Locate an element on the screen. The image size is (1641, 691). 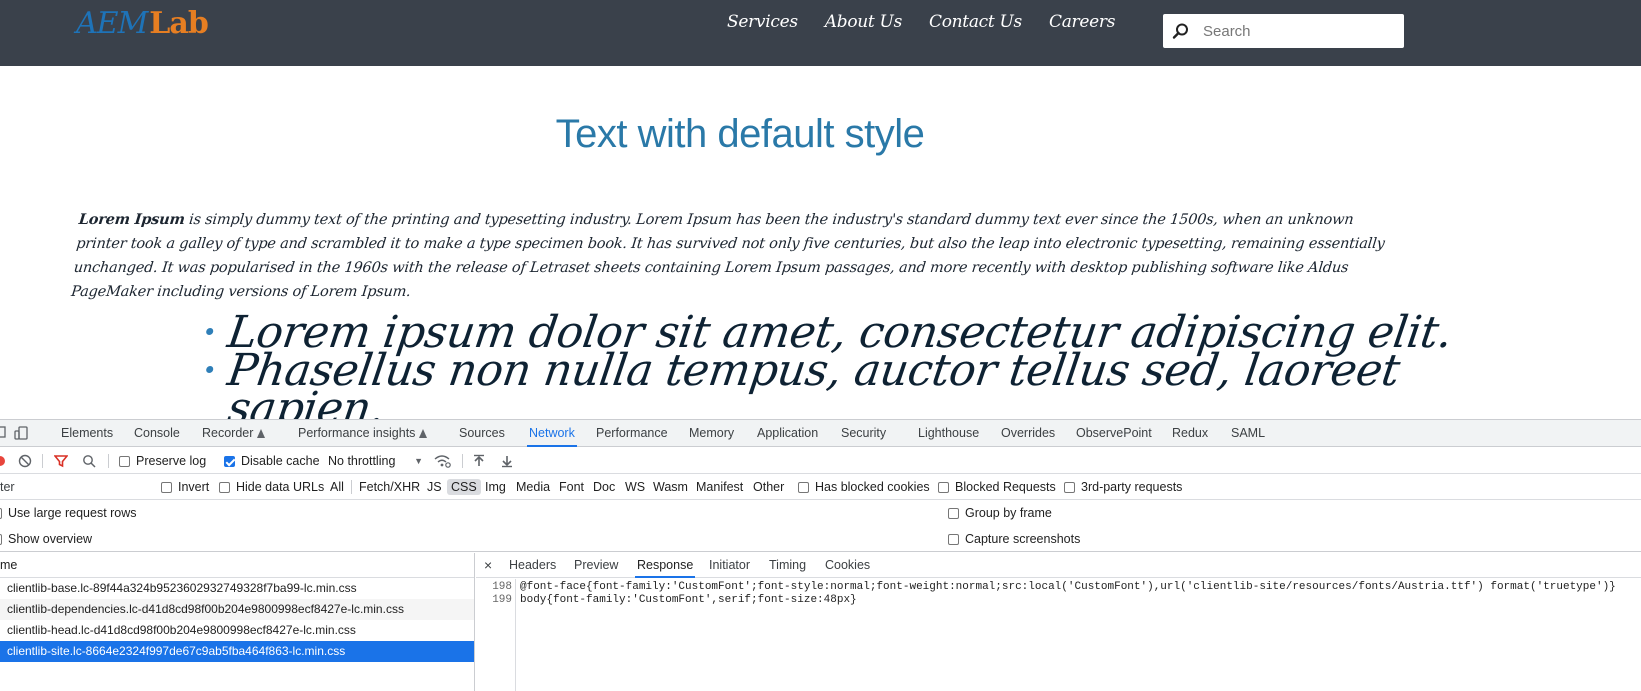
filter-type-label: Other is located at coordinates (769, 487).